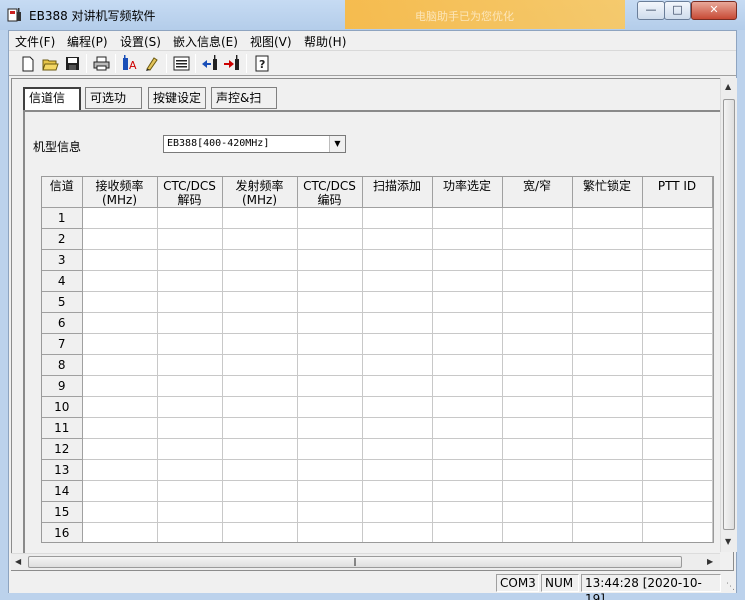 The height and width of the screenshot is (600, 745). I want to click on tab-optional: 可选功能, so click(113, 106).